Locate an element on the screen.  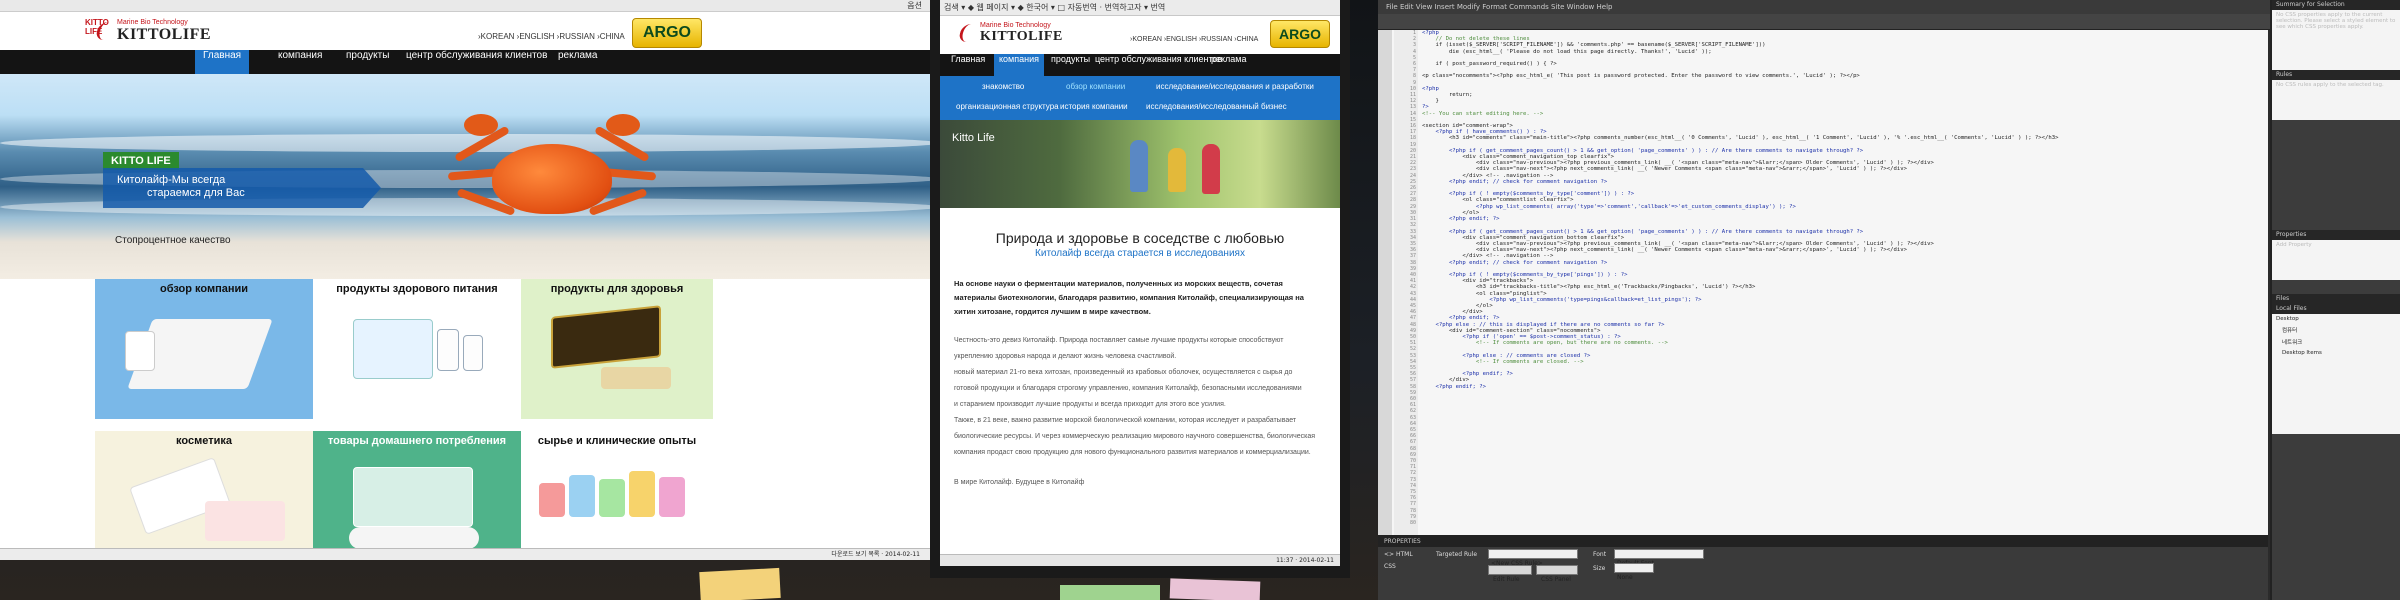
soap-box-image is located at coordinates (413, 497).